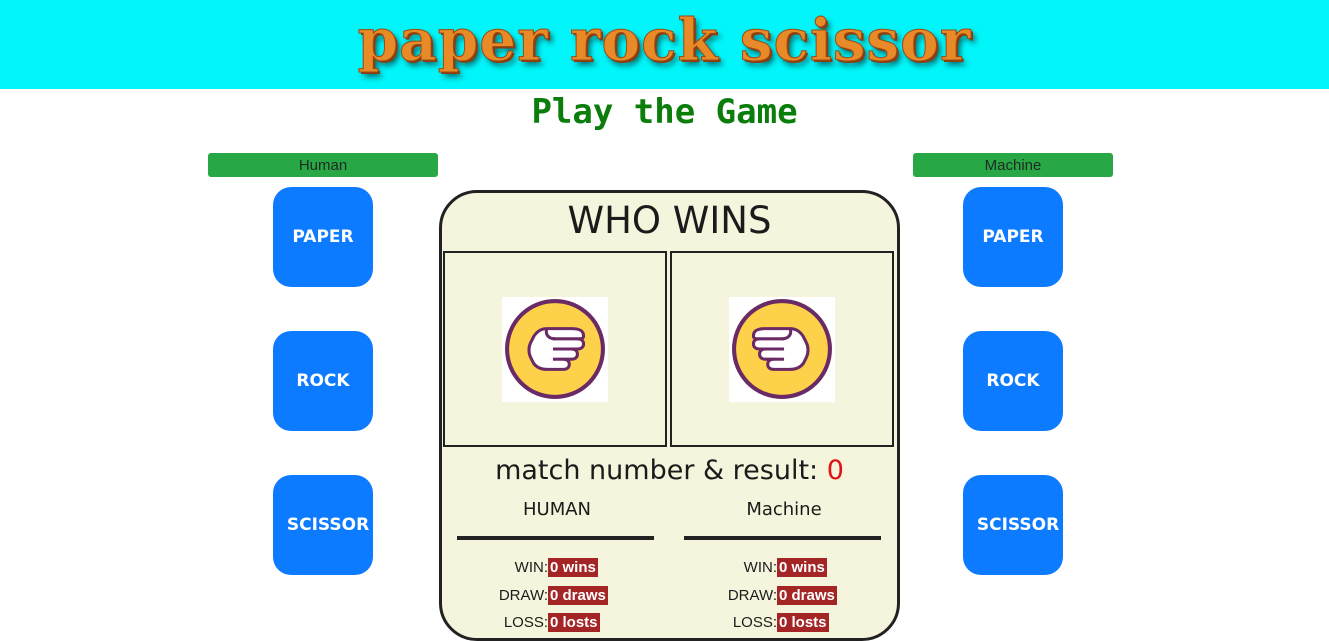  I want to click on human-column-heading: HUMAN, so click(557, 509).